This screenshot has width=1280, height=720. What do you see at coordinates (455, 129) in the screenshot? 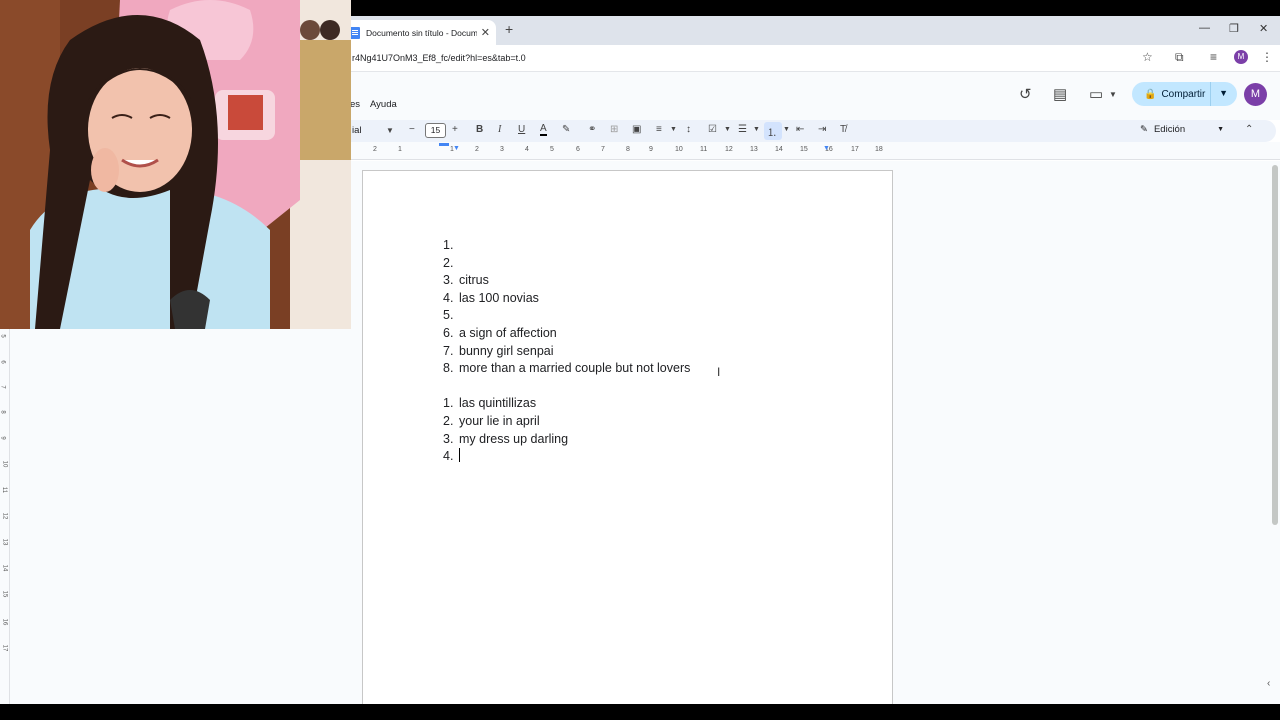
I see `increase-font-icon: +` at bounding box center [455, 129].